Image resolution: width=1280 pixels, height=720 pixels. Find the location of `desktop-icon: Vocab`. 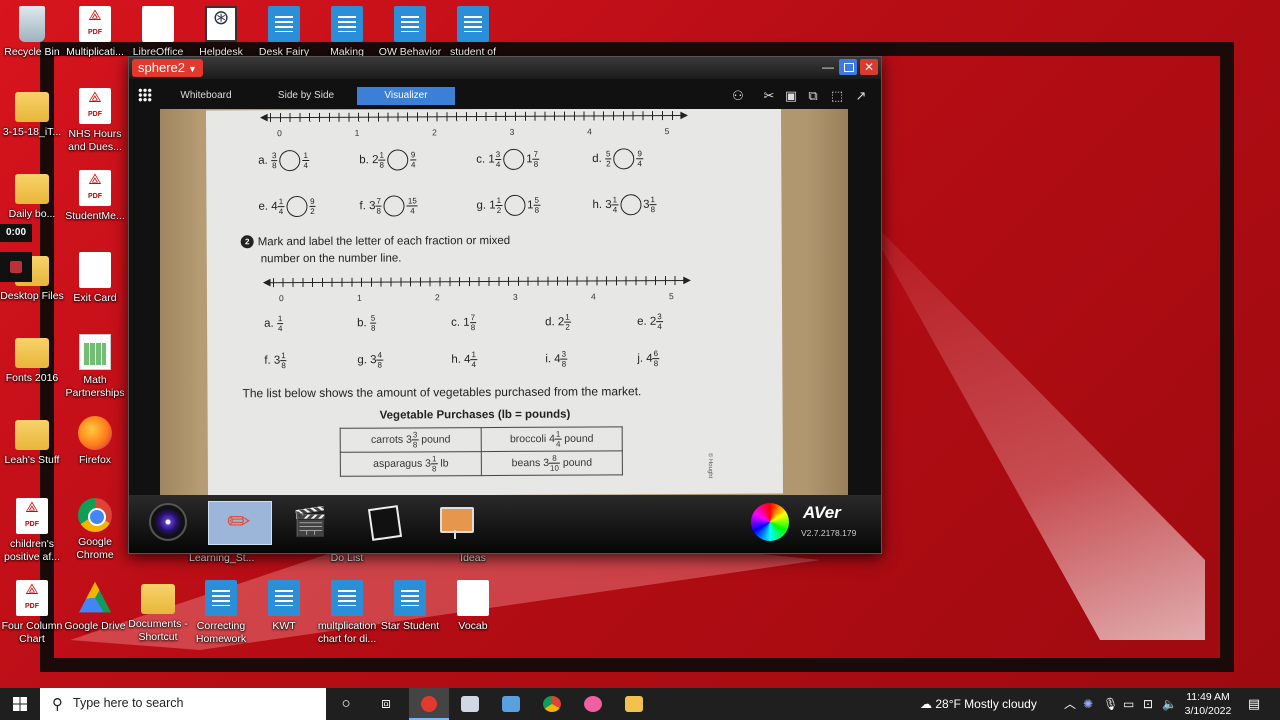

desktop-icon: Vocab is located at coordinates (473, 606).